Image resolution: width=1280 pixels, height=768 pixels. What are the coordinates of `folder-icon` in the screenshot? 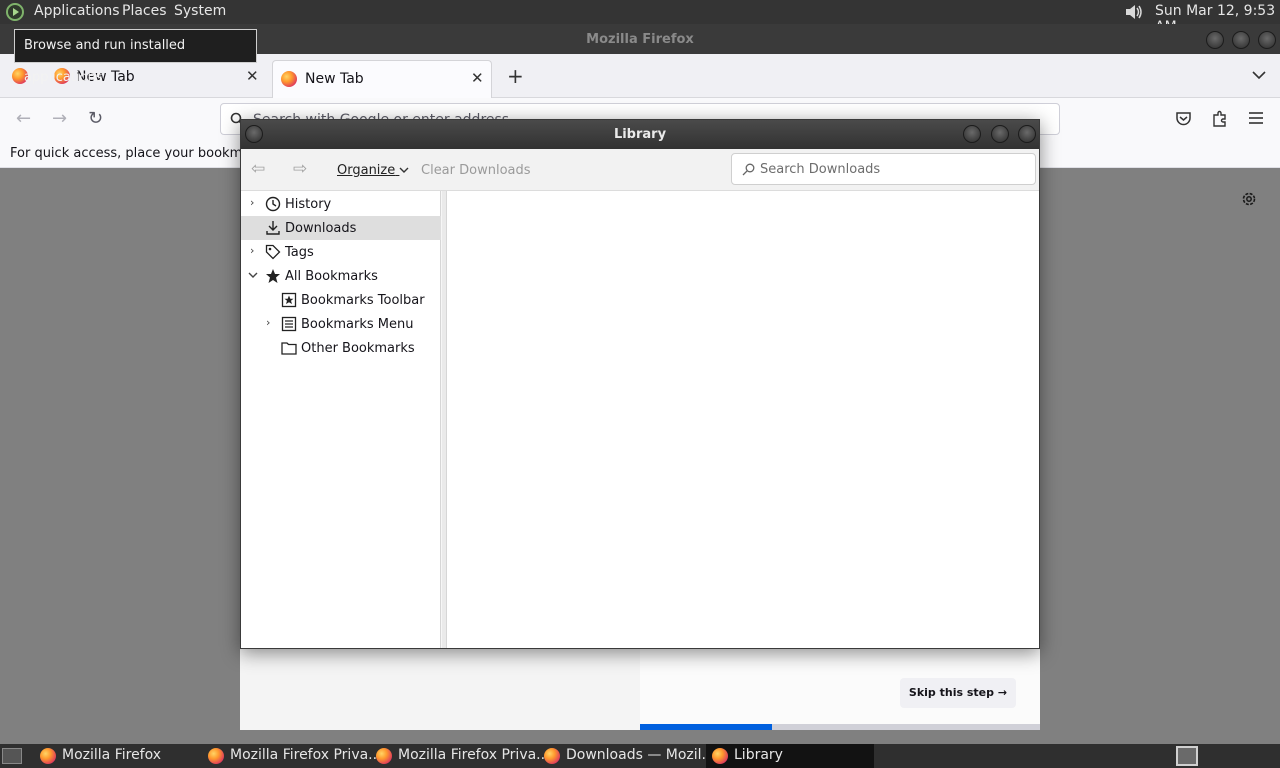 It's located at (289, 348).